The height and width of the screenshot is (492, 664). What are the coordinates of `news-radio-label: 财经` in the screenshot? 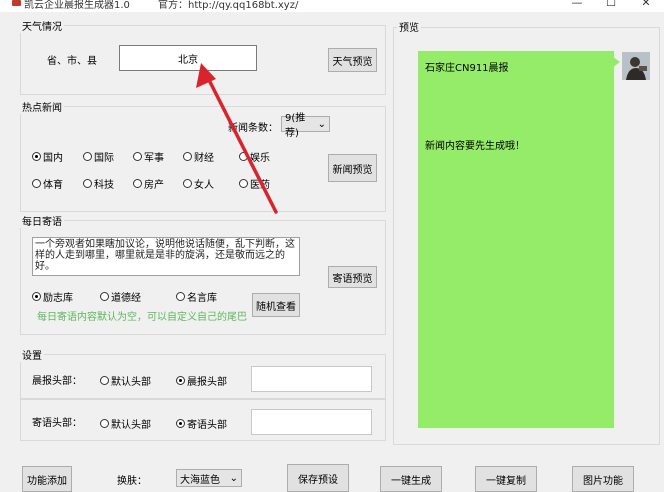 It's located at (204, 158).